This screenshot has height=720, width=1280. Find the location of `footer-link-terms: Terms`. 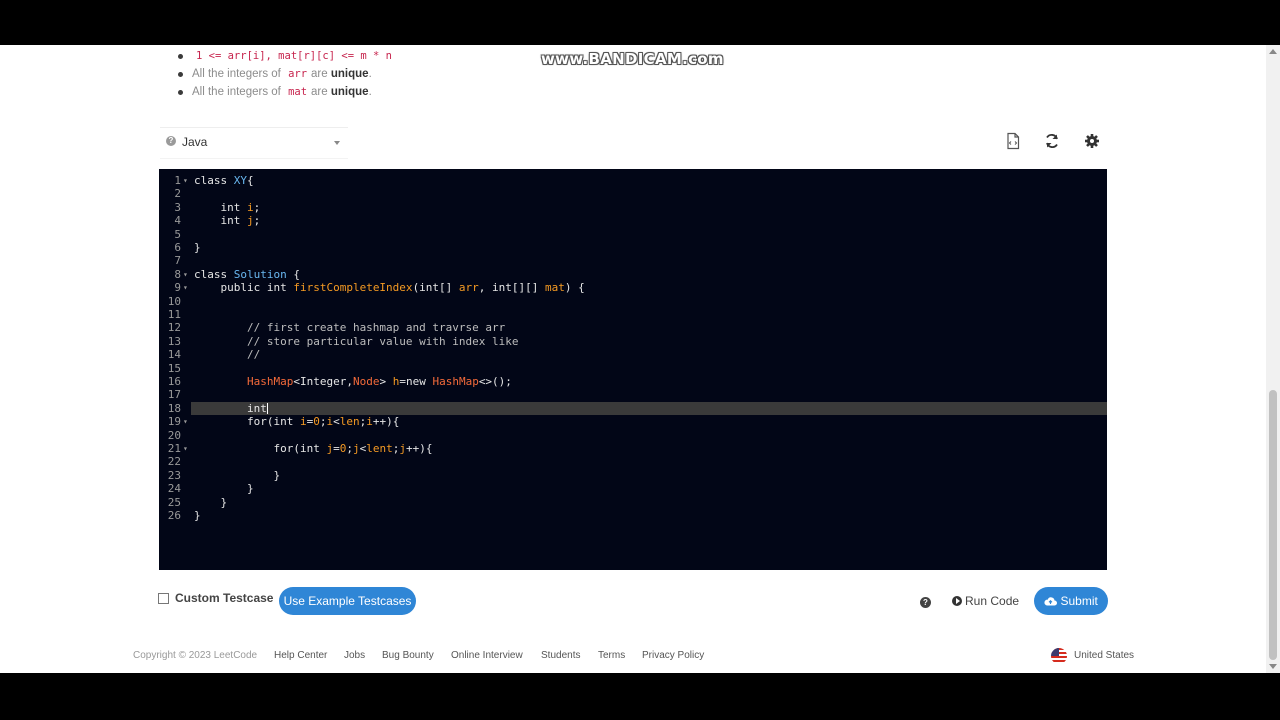

footer-link-terms: Terms is located at coordinates (611, 655).